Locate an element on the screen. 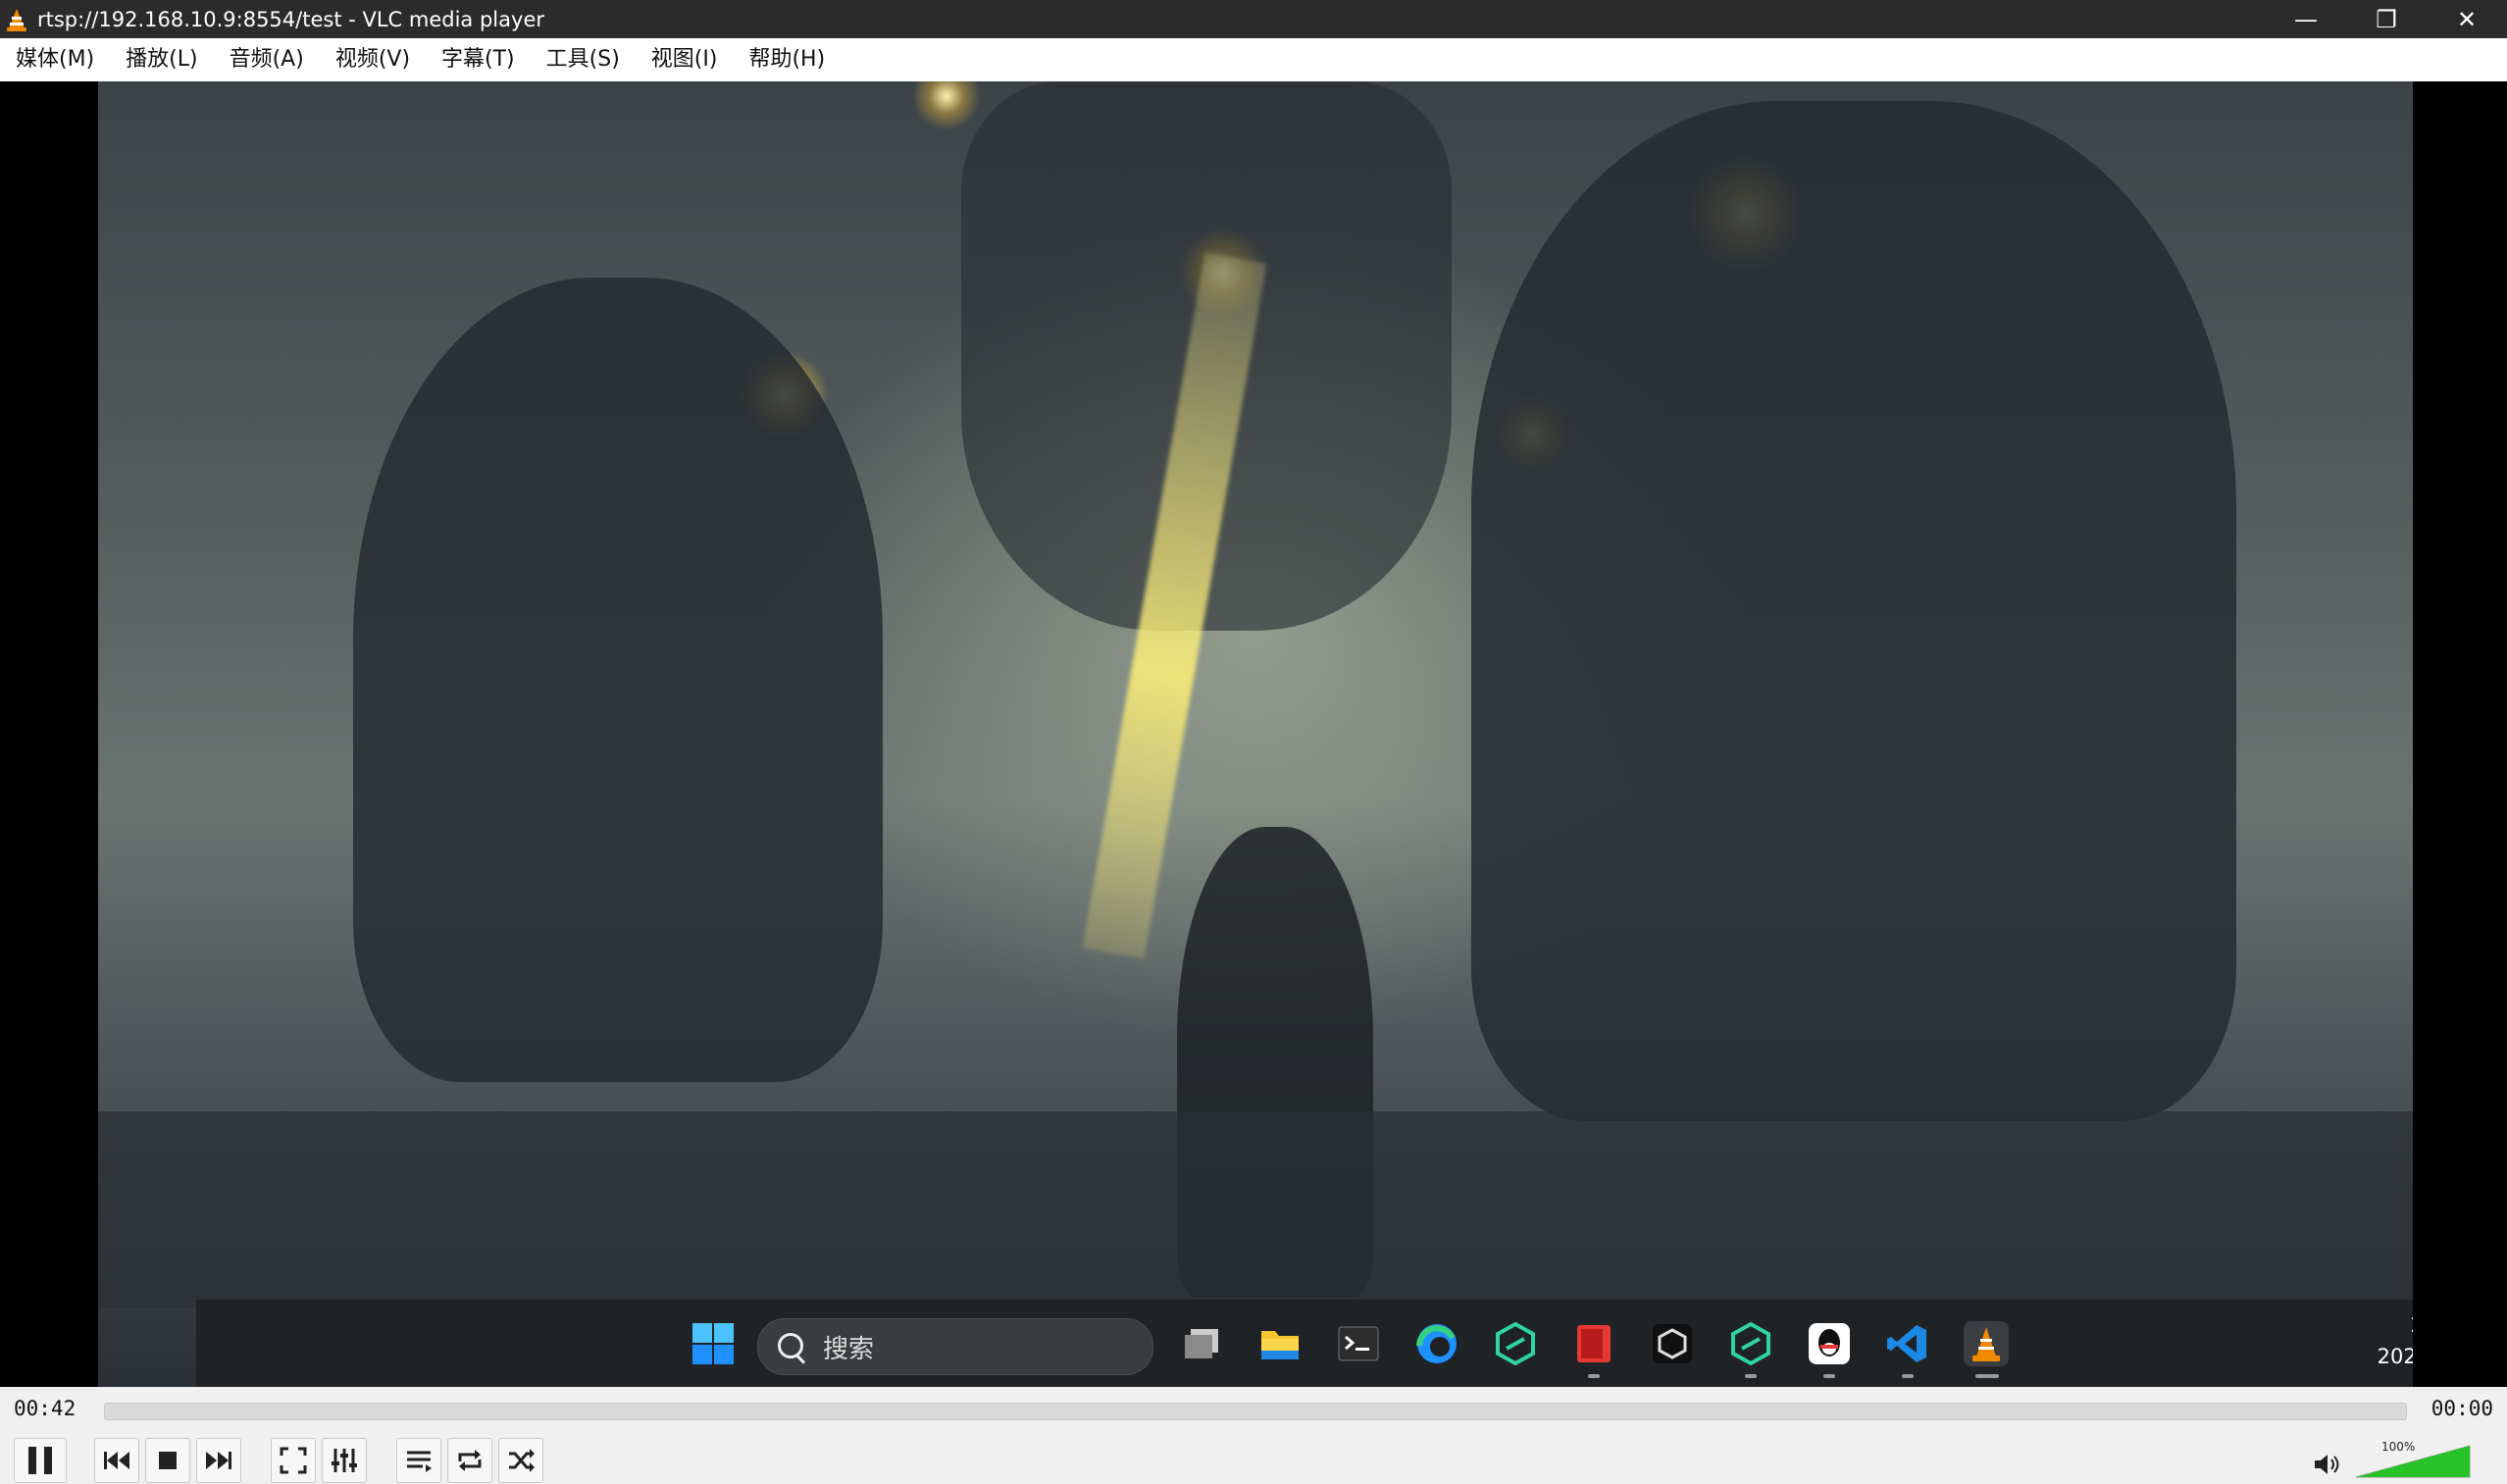 This screenshot has width=2507, height=1484. menu-video: 视频(V) is located at coordinates (373, 59).